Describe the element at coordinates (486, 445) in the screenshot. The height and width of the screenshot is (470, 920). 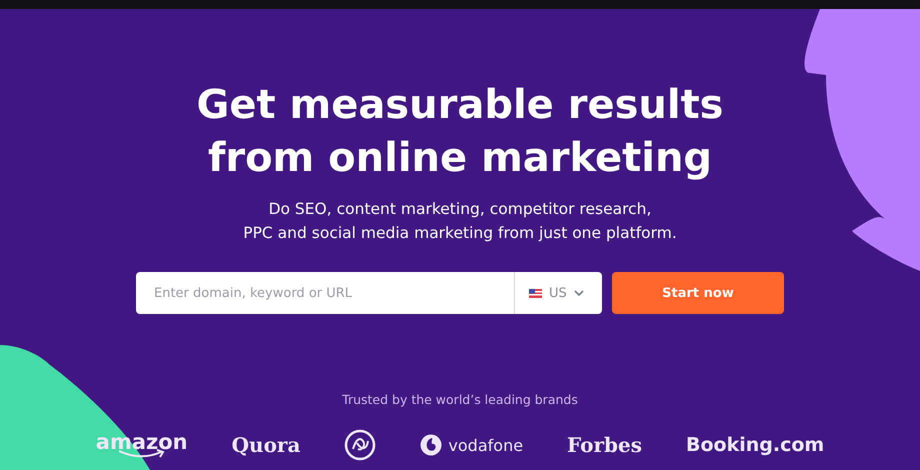
I see `brand-logo: vodafone` at that location.